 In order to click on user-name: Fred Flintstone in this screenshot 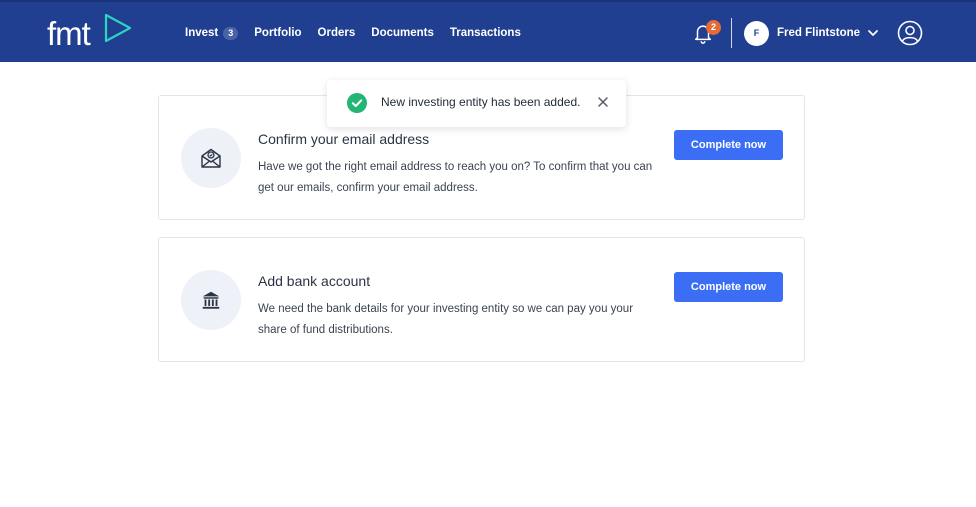, I will do `click(819, 33)`.